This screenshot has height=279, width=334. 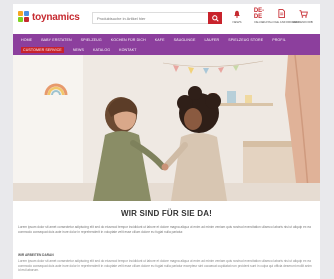 I want to click on nav-item-home: HOME, so click(x=26, y=40).